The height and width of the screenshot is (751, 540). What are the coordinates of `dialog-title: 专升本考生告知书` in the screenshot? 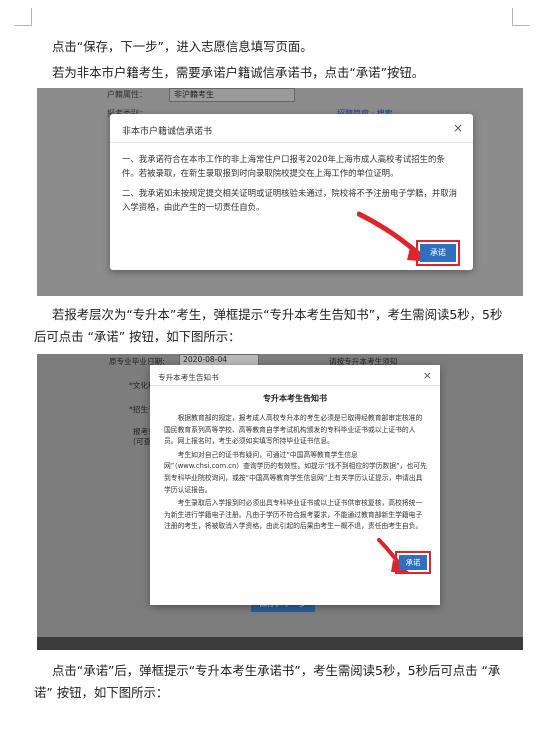 It's located at (188, 377).